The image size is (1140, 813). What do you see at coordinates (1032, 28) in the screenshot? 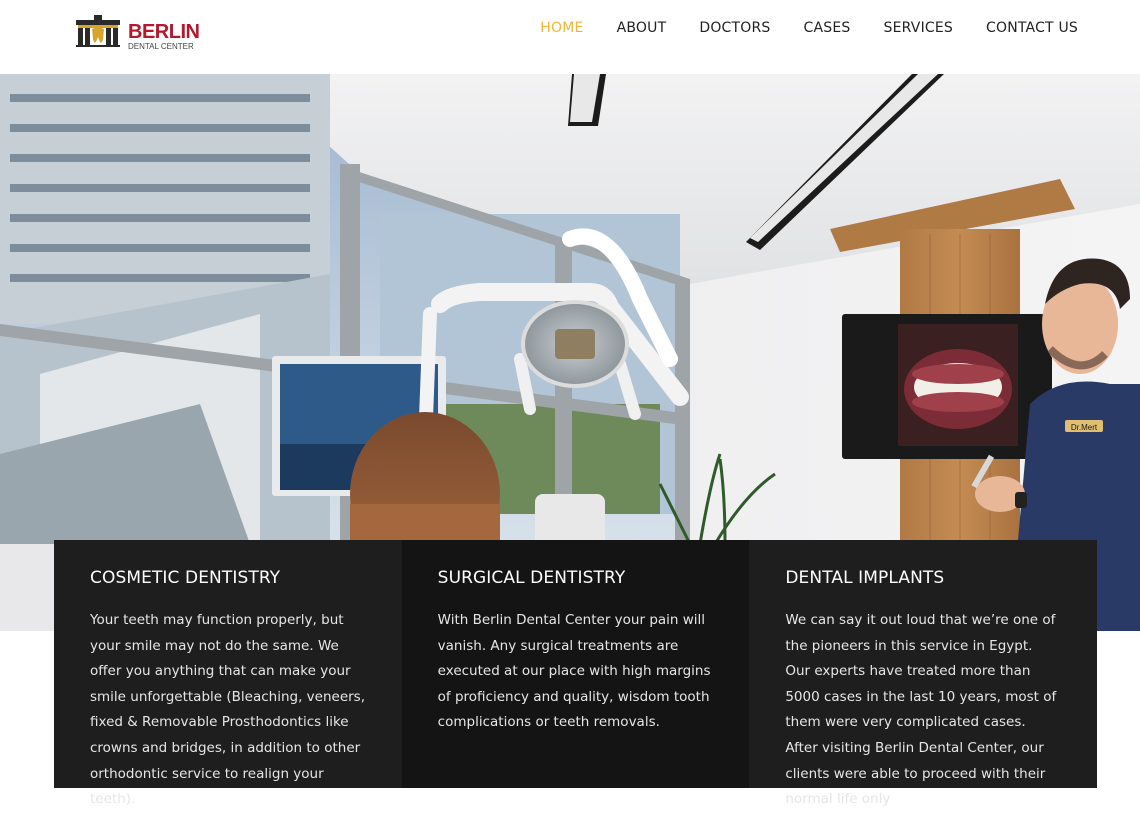
I see `nav-contact-us: CONTACT US` at bounding box center [1032, 28].